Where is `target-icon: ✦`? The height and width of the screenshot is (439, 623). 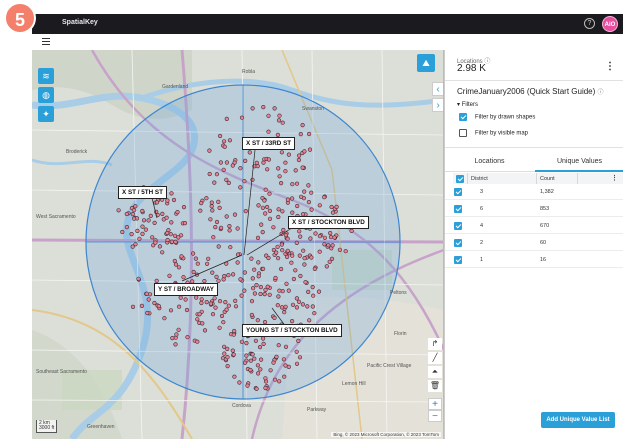
target-icon: ✦ is located at coordinates (46, 114).